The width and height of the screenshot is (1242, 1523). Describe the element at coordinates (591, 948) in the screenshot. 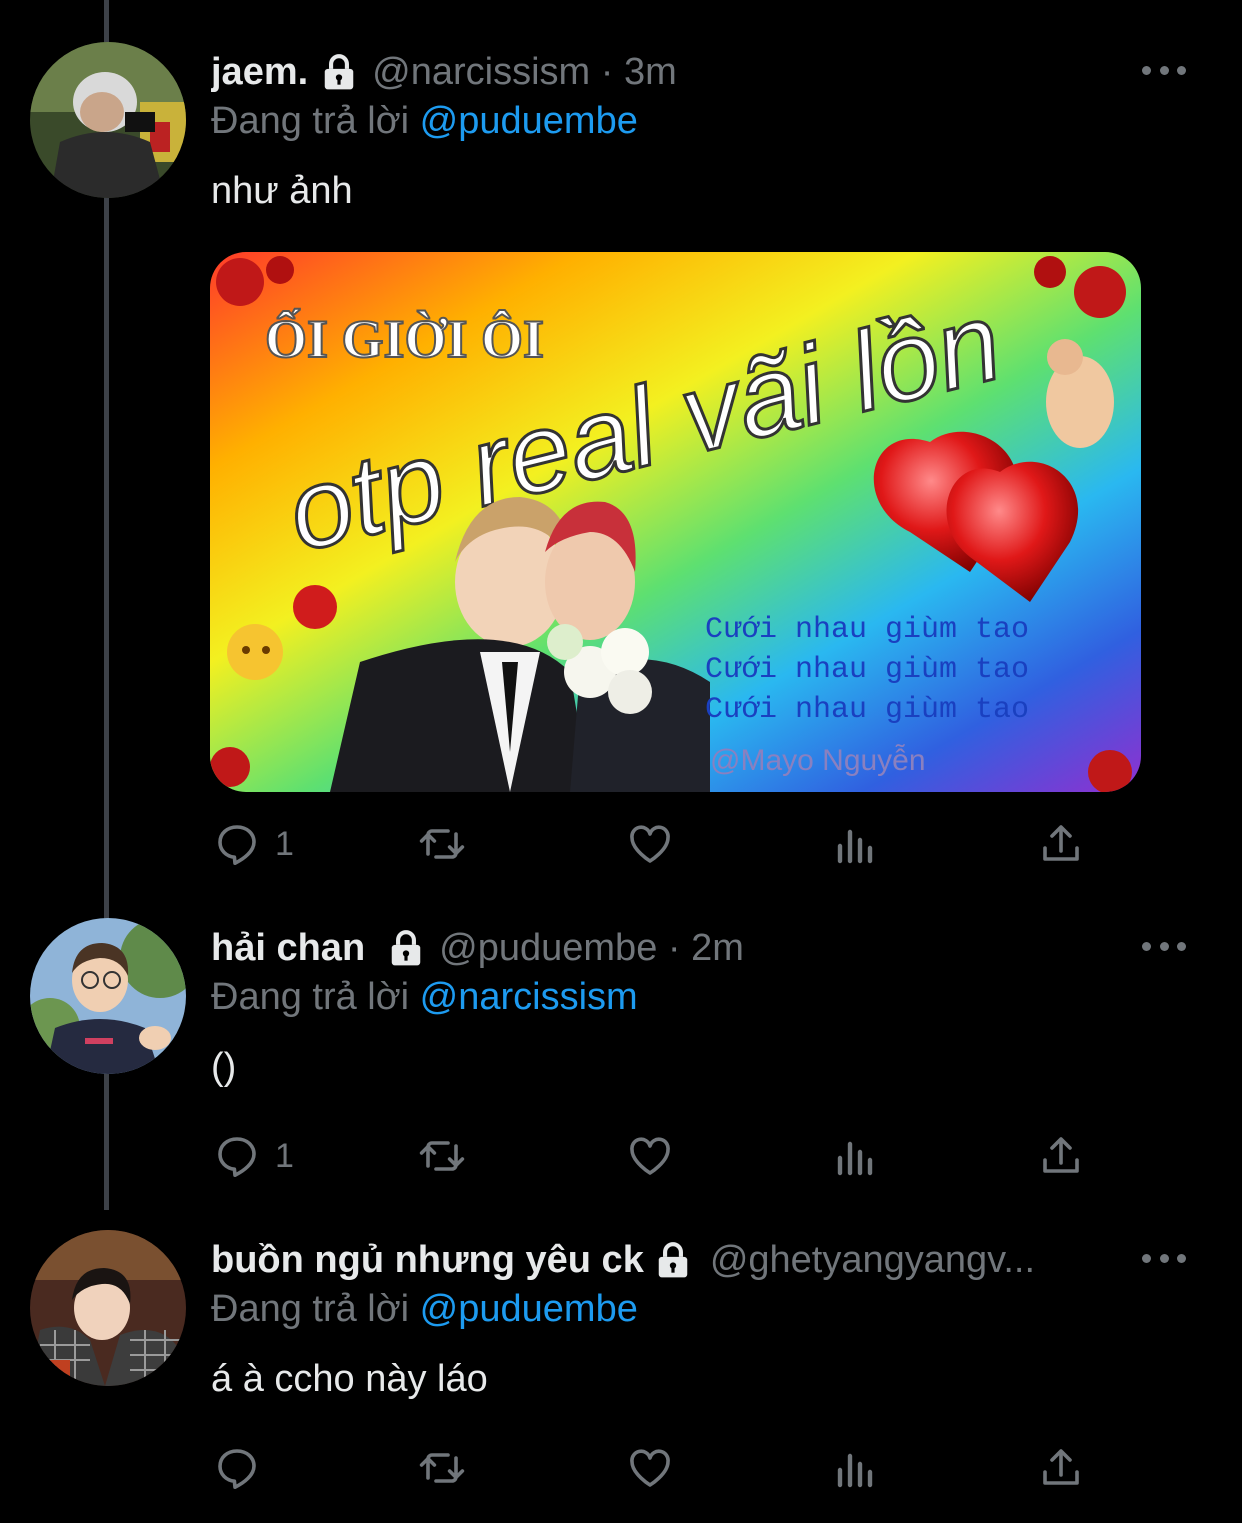

I see `handle-and-time: @puduembe · 2m` at that location.